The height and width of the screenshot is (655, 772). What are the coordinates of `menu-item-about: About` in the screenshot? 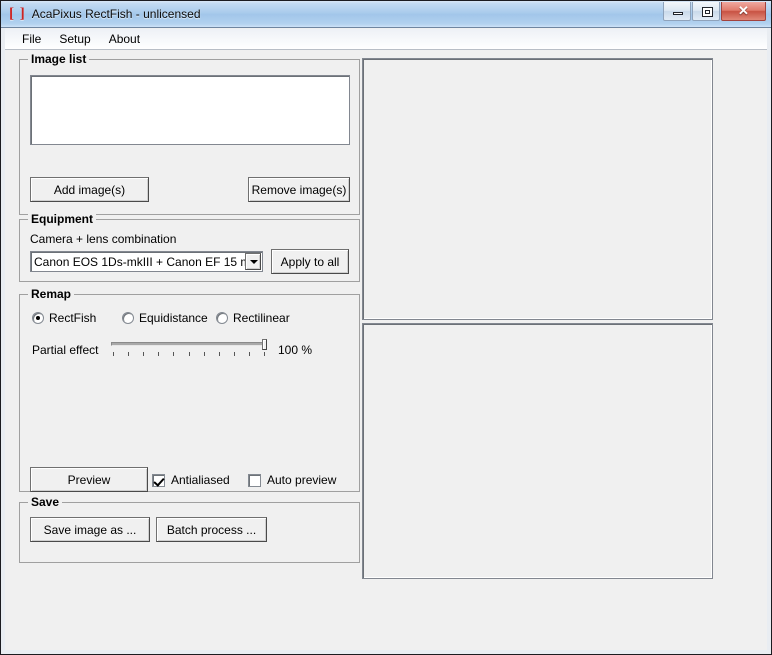 It's located at (124, 39).